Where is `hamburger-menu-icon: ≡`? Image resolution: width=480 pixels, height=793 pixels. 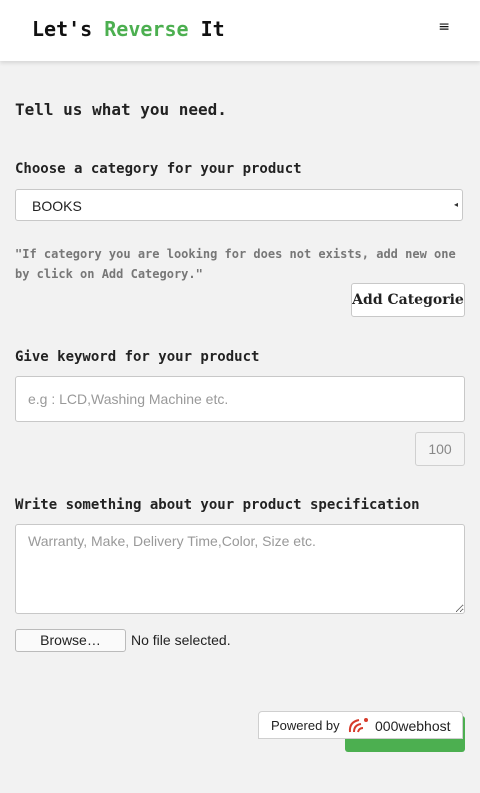 hamburger-menu-icon: ≡ is located at coordinates (444, 27).